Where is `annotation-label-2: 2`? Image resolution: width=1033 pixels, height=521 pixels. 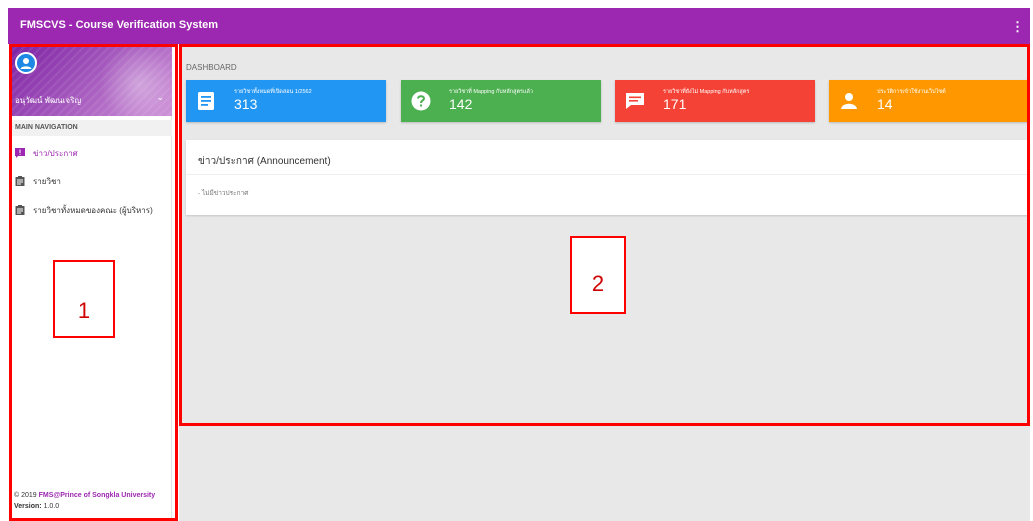
annotation-label-2: 2 is located at coordinates (598, 275).